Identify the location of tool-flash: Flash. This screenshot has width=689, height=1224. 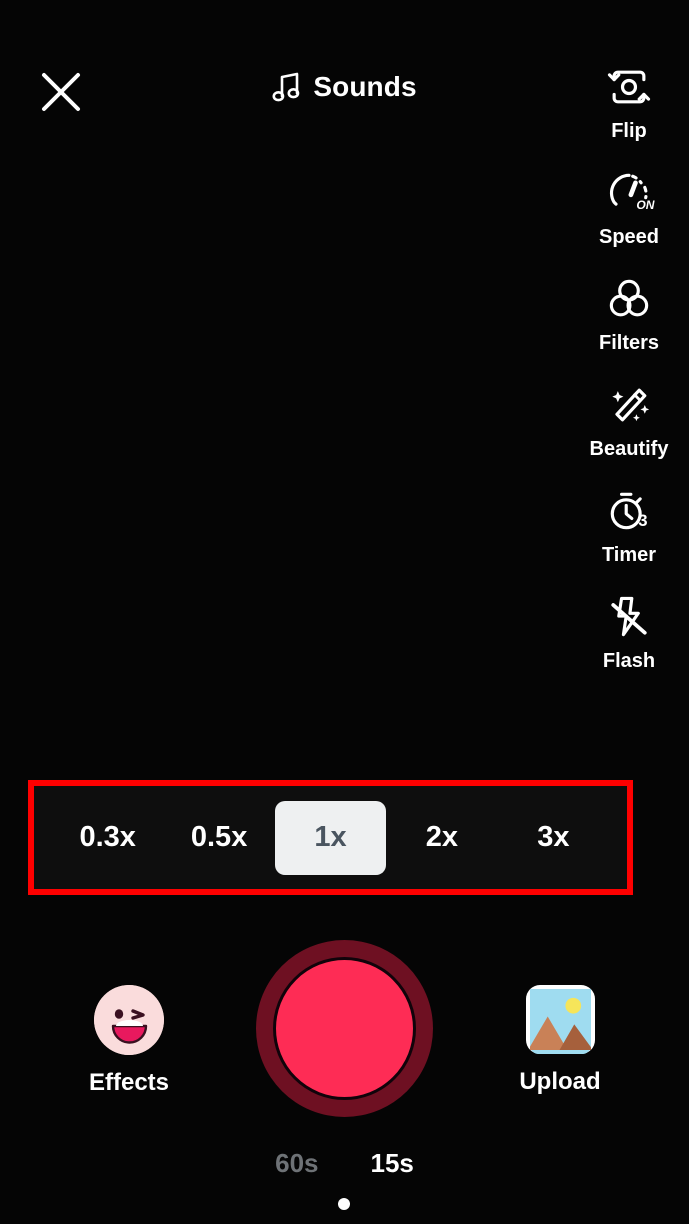
(629, 641).